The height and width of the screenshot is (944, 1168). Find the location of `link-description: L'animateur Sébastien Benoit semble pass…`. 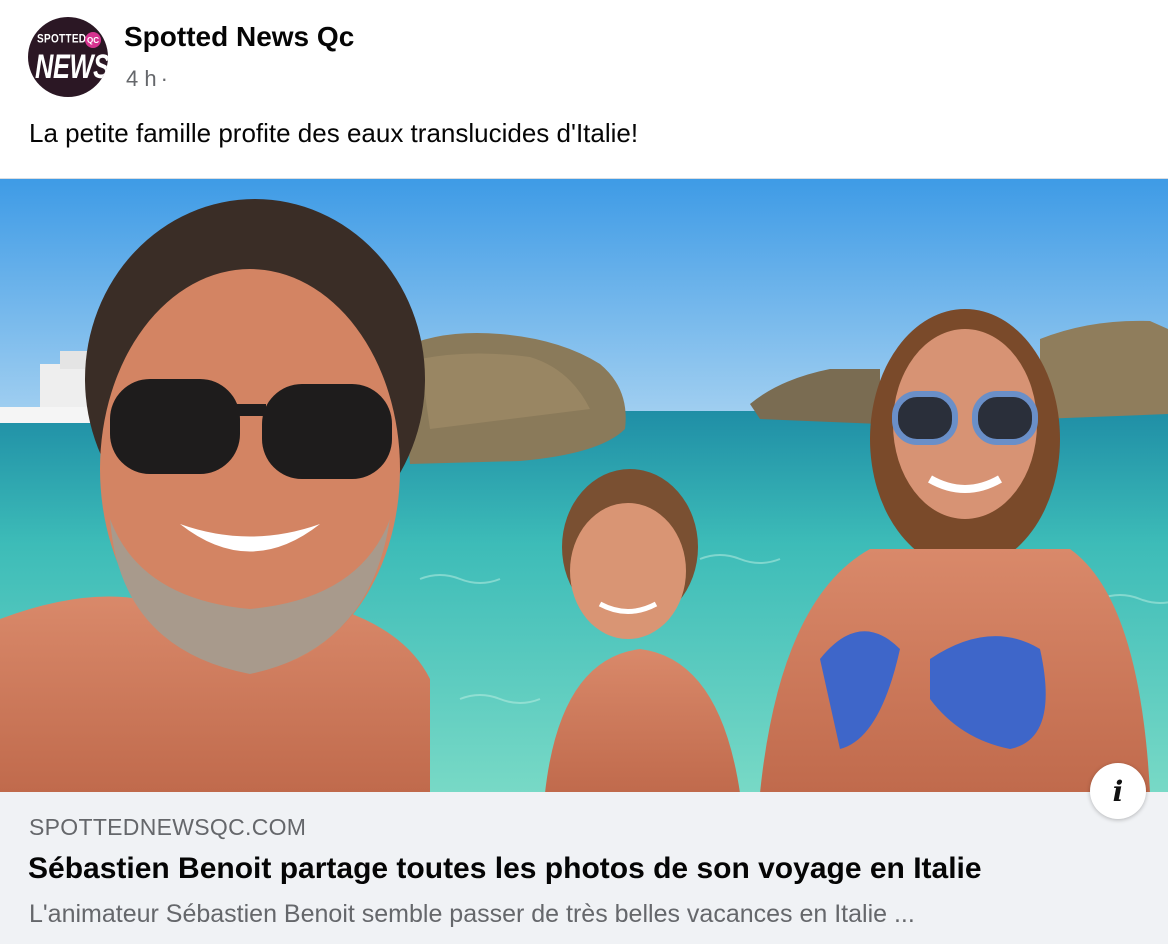

link-description: L'animateur Sébastien Benoit semble pass… is located at coordinates (472, 914).